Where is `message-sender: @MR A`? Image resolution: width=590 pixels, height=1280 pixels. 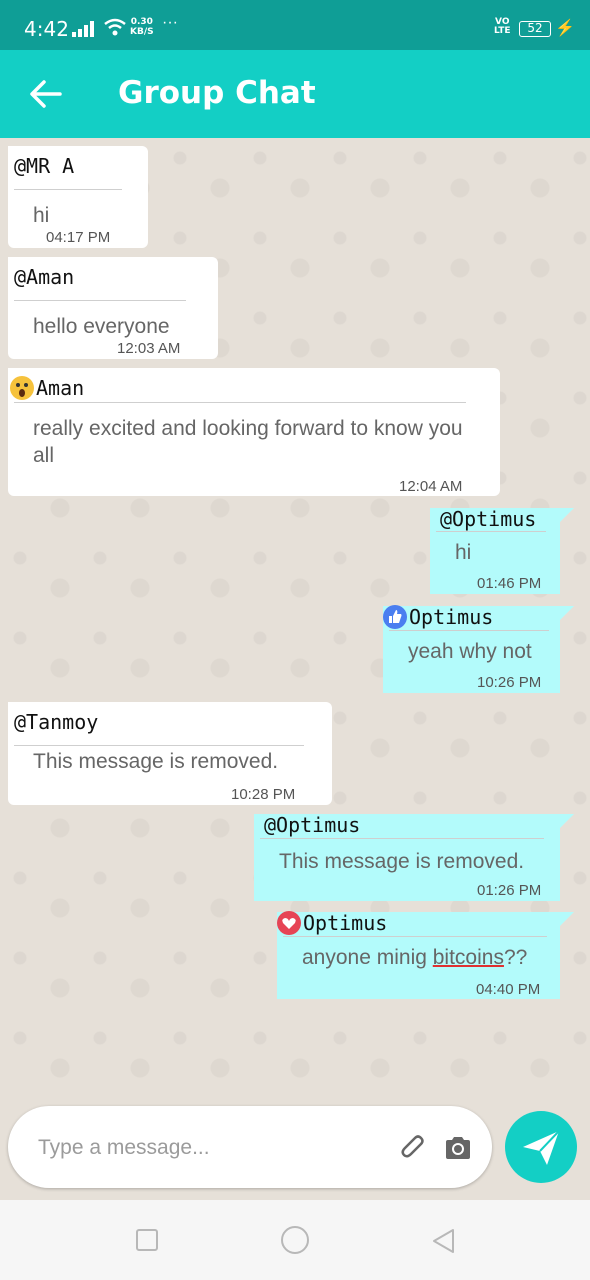
message-sender: @MR A is located at coordinates (44, 166).